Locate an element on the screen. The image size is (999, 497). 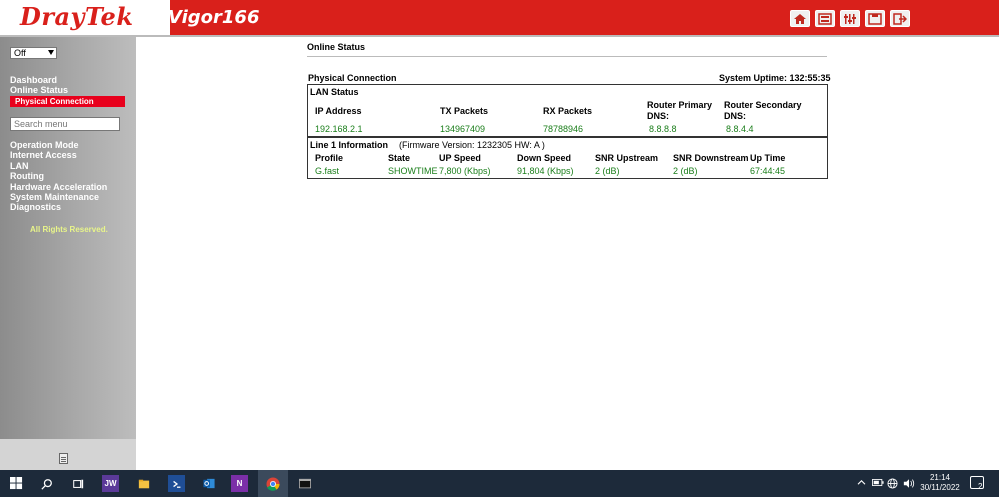
globe-icon is located at coordinates (892, 485).